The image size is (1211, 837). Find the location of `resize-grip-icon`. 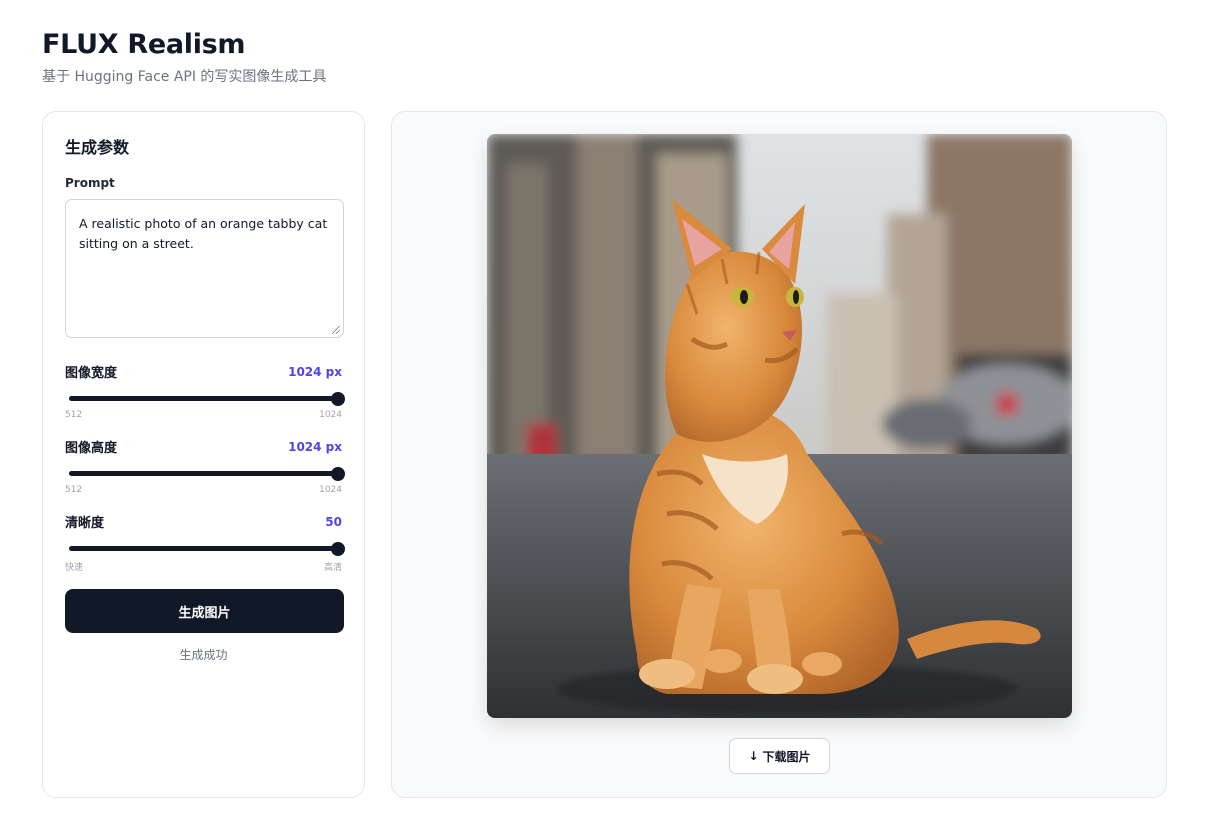

resize-grip-icon is located at coordinates (336, 330).